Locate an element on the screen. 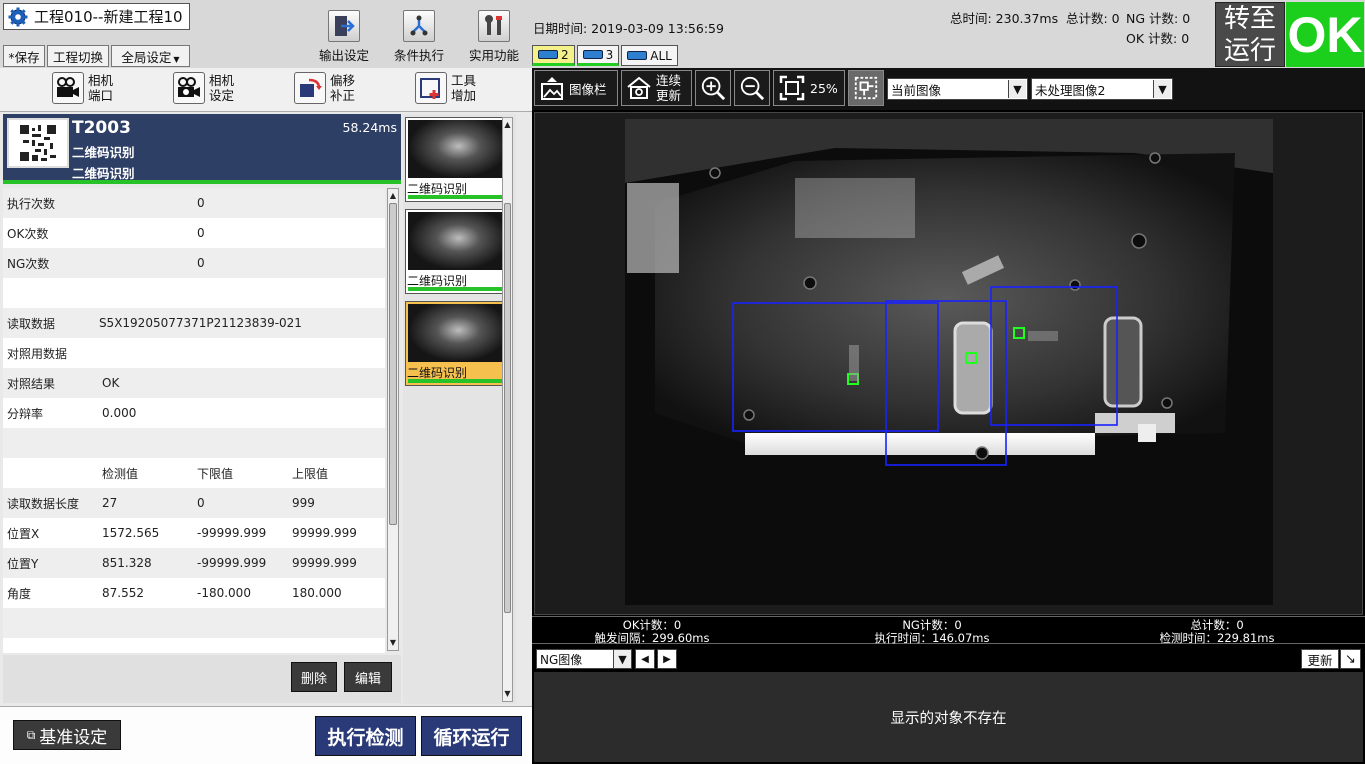  ng-count: NG 计数: 0 is located at coordinates (1158, 18).